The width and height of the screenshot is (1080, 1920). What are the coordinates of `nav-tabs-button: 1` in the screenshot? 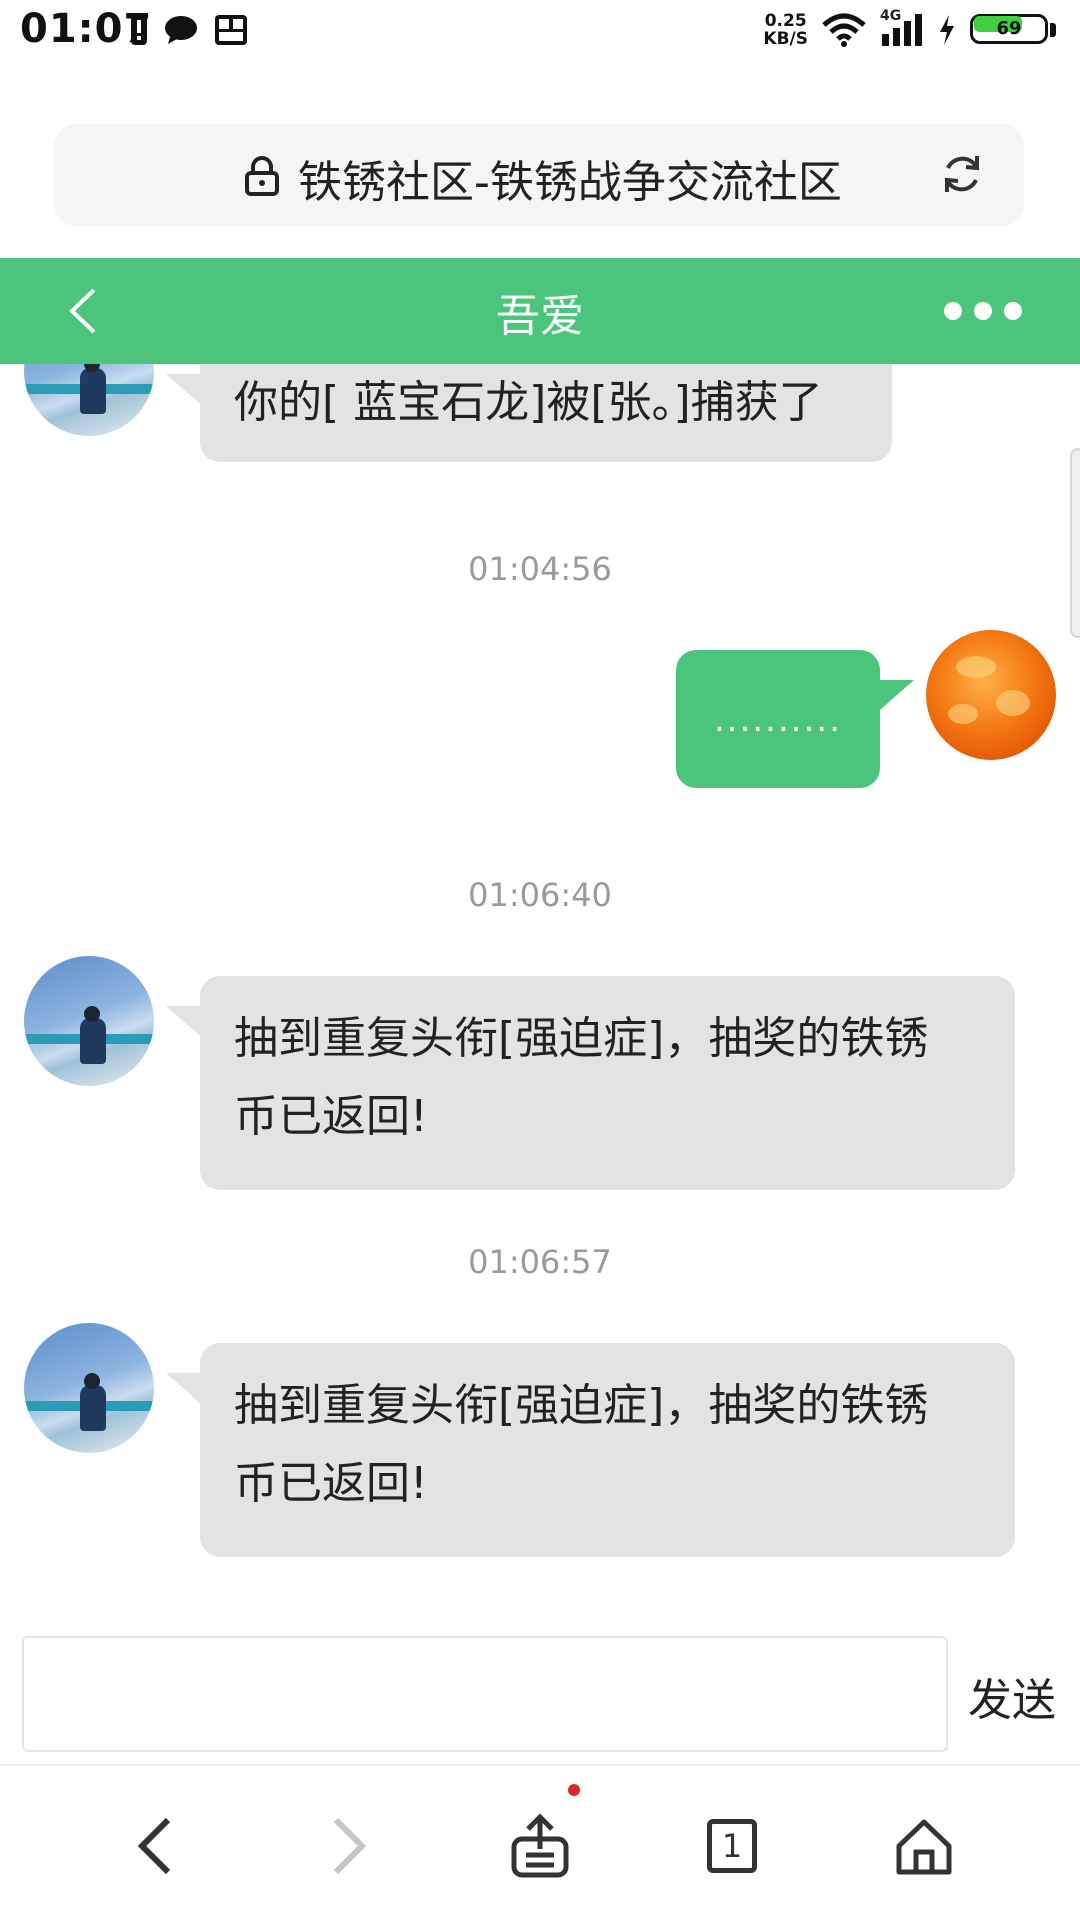 It's located at (732, 1846).